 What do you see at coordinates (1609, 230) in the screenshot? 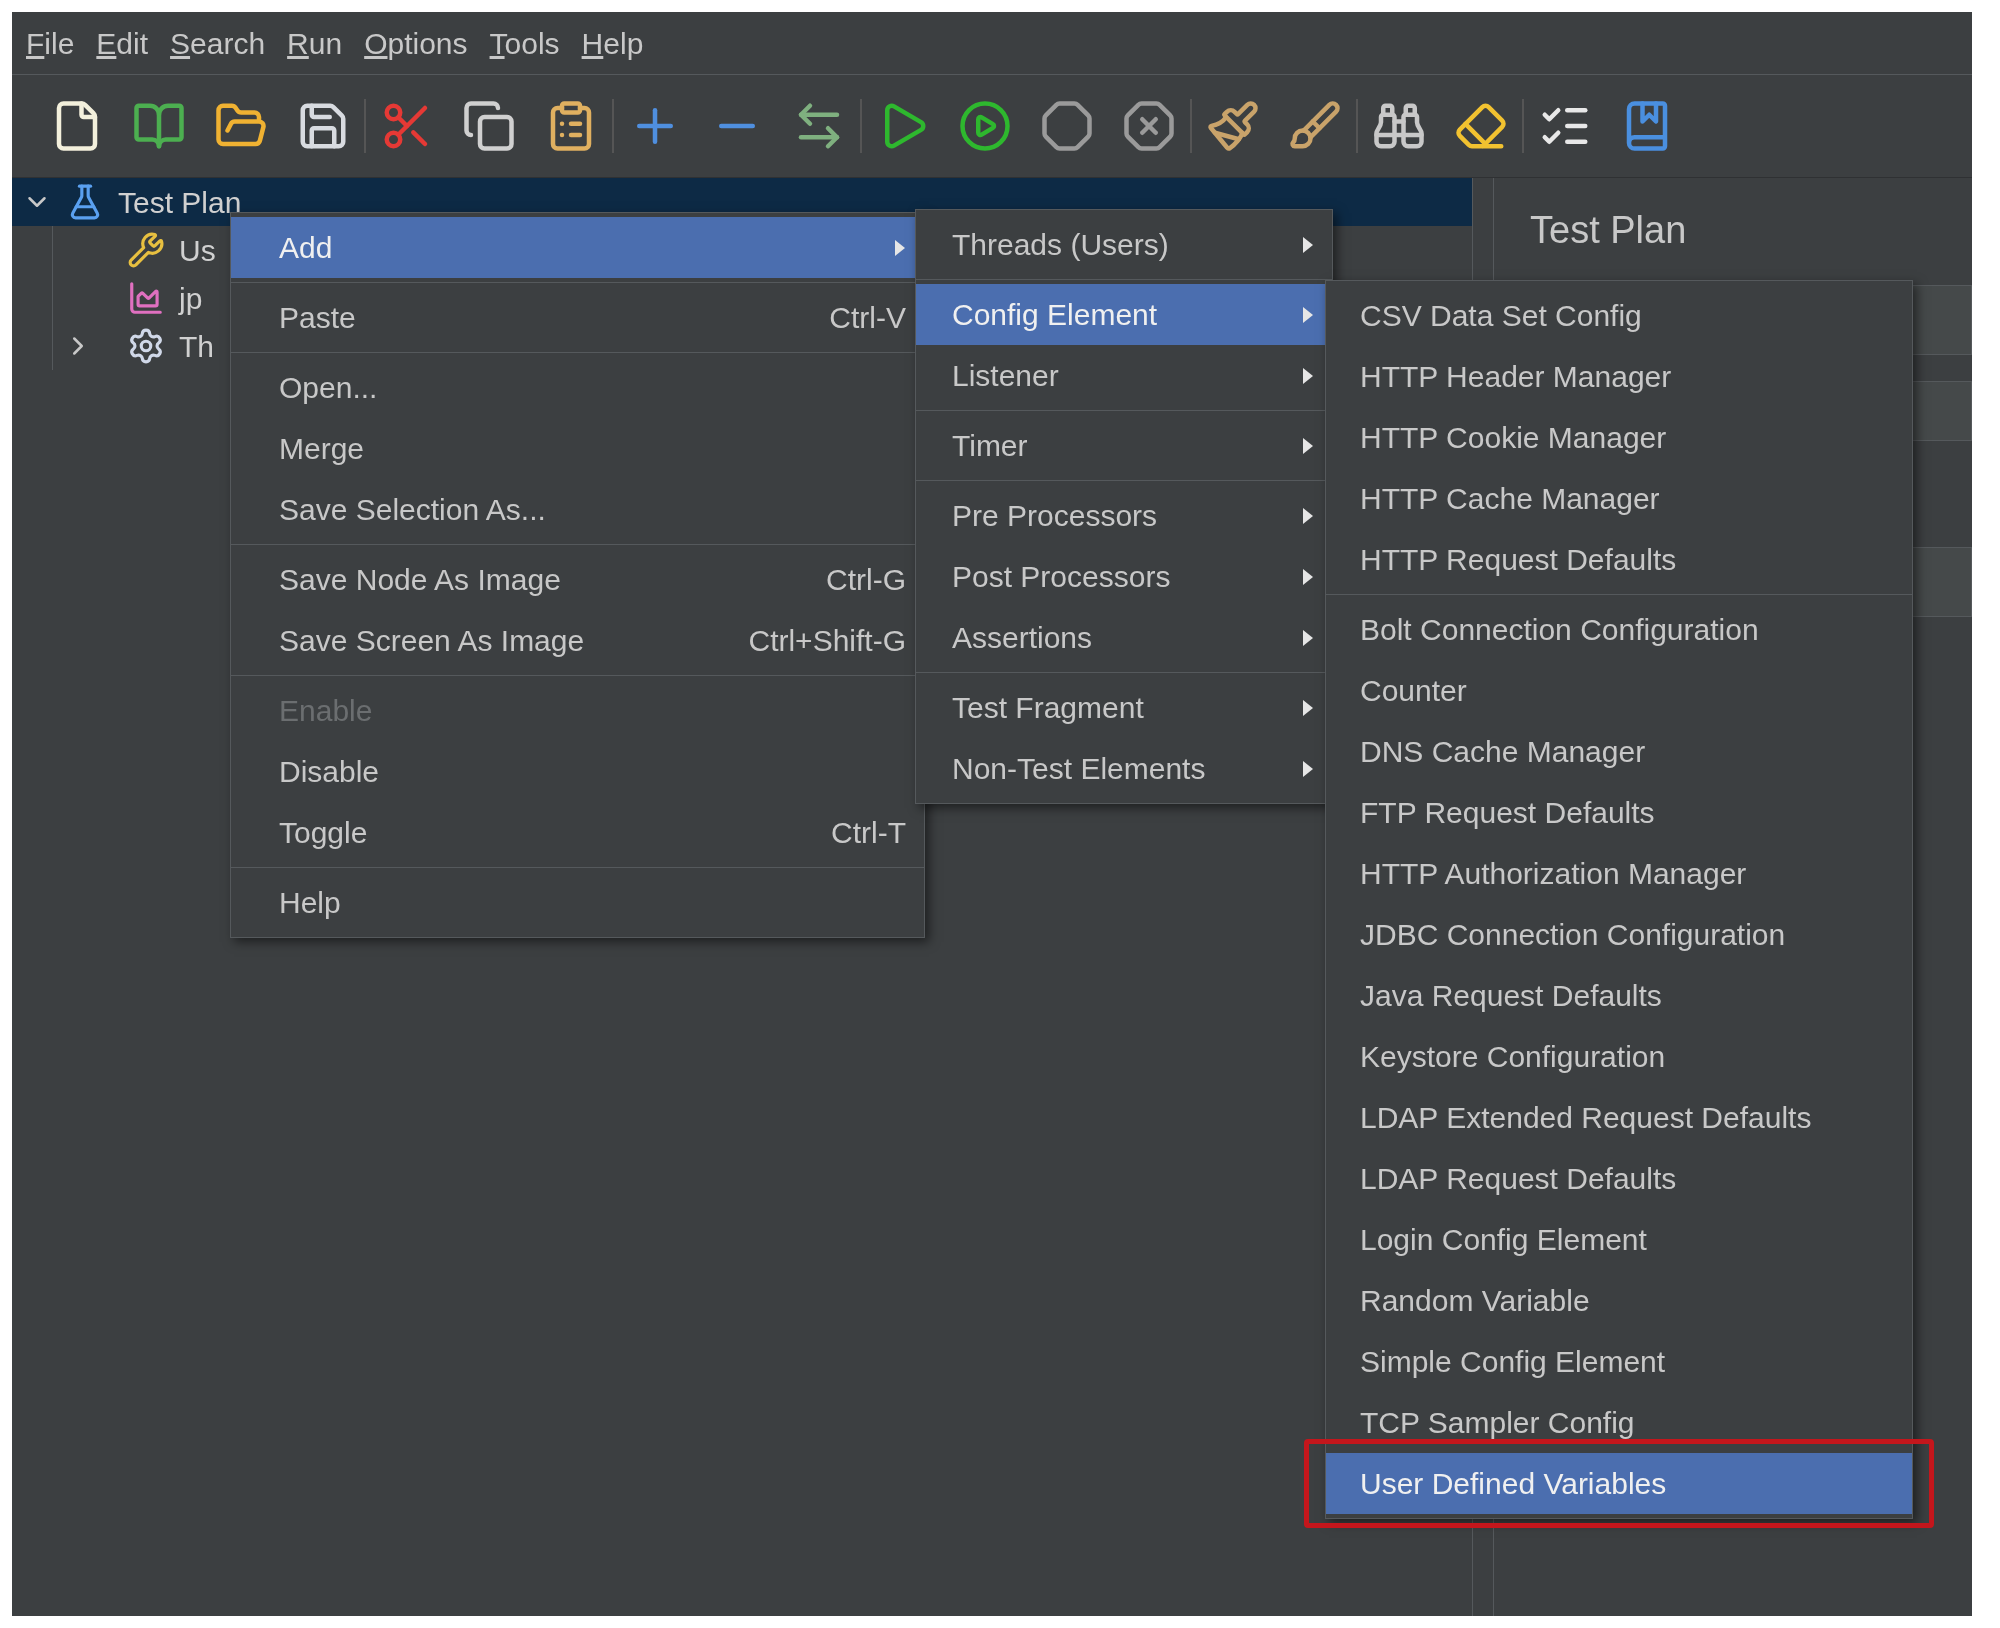
I see `panel-title: Test Plan` at bounding box center [1609, 230].